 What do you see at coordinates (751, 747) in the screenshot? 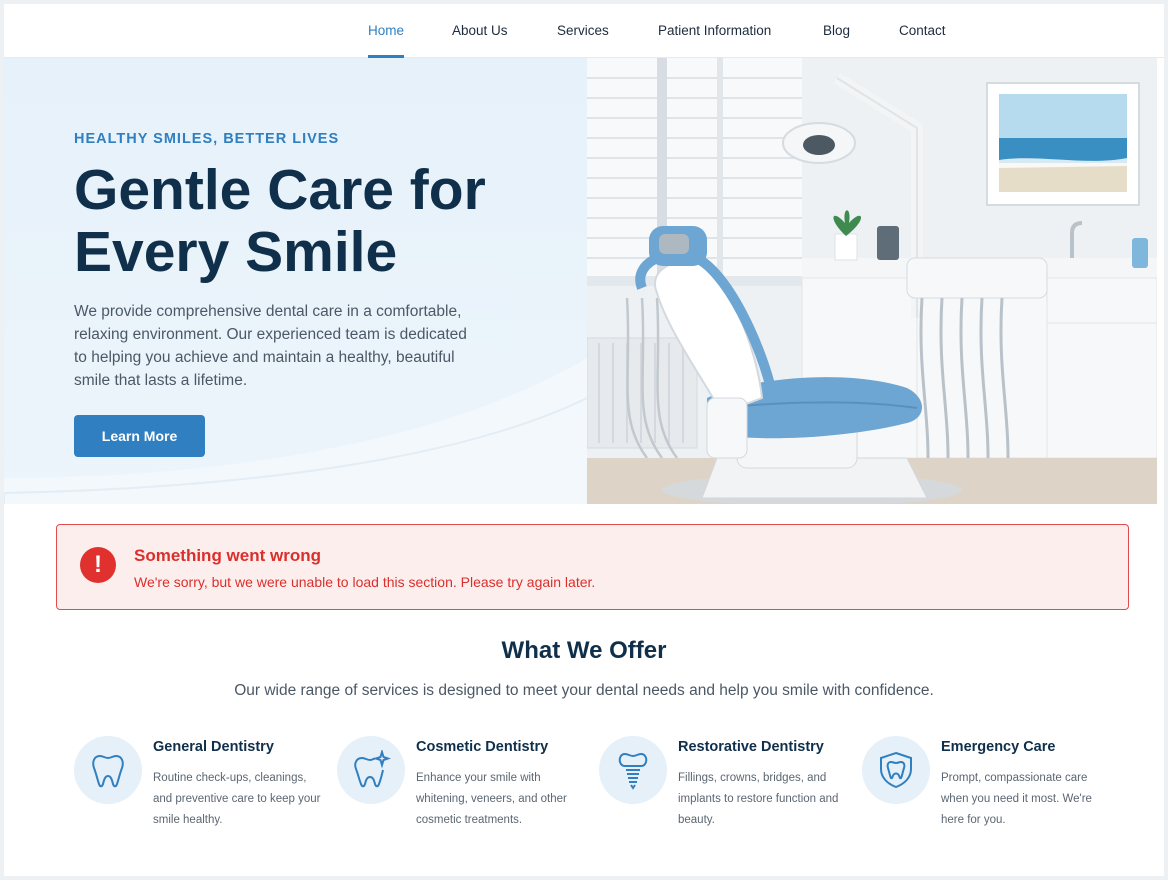
I see `service-title: Restorative Dentistry` at bounding box center [751, 747].